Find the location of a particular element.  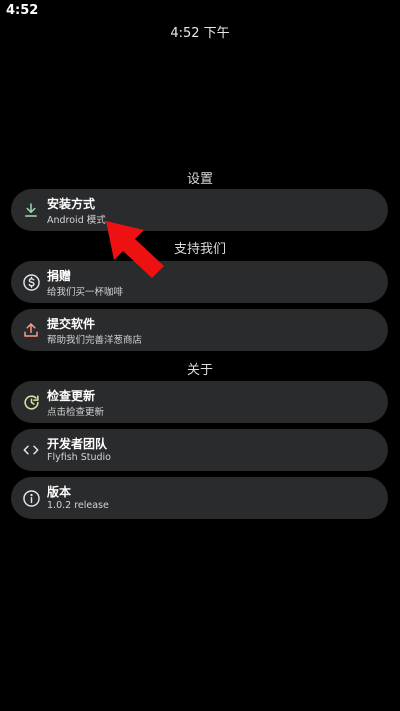

submit-software-title: 提交软件 is located at coordinates (71, 324).